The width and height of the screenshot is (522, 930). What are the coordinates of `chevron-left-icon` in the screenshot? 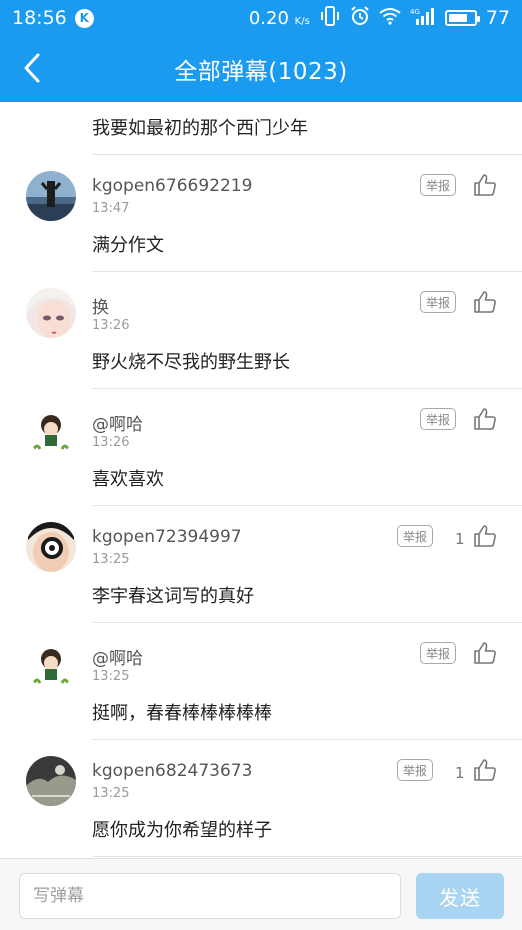 It's located at (32, 68).